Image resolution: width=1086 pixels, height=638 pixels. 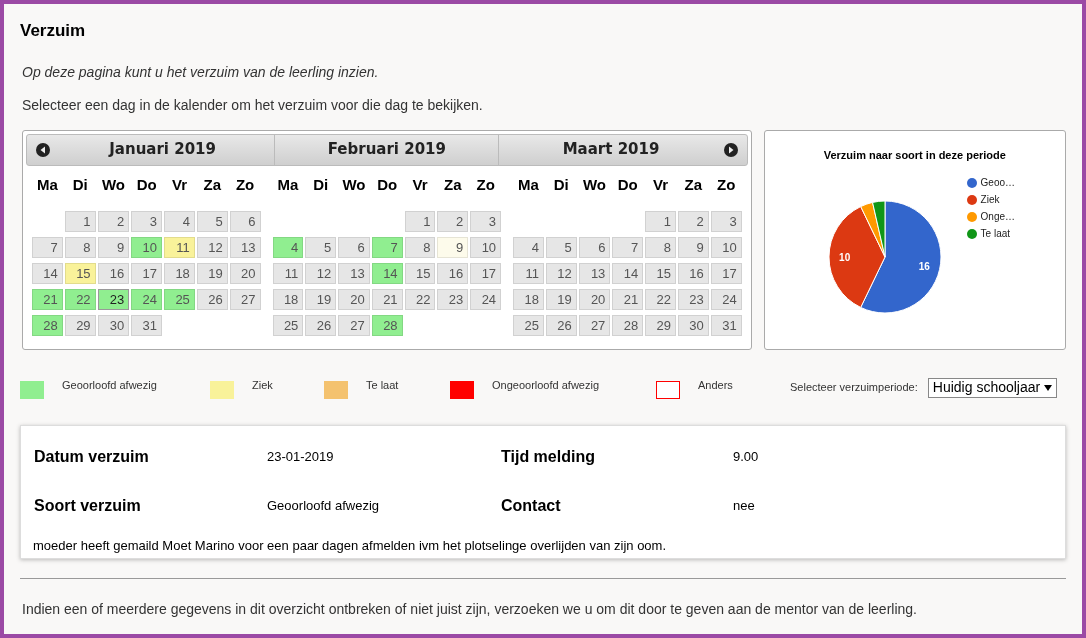 What do you see at coordinates (47, 184) in the screenshot?
I see `weekday-label: Ma` at bounding box center [47, 184].